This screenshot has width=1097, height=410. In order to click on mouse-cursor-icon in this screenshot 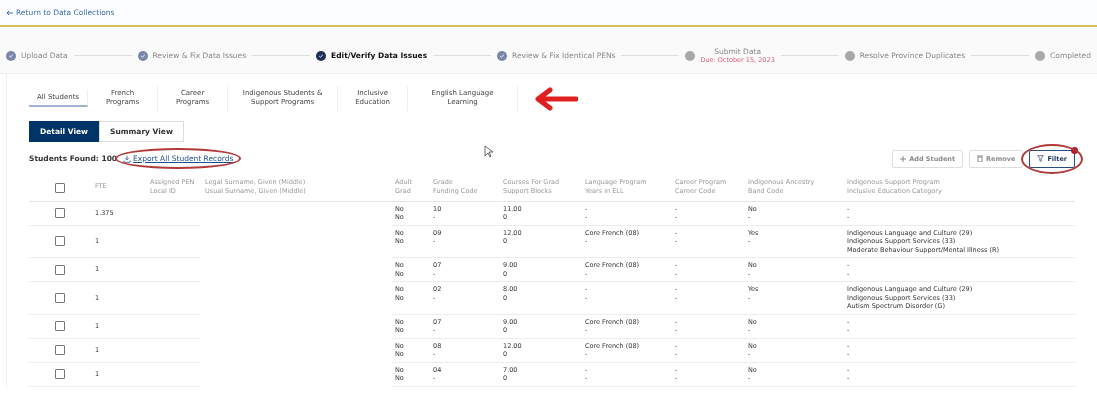, I will do `click(488, 151)`.